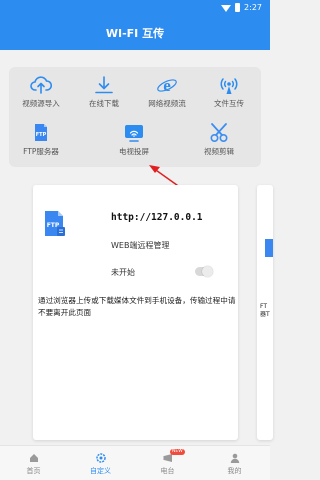  I want to click on file-transfer-icon, so click(229, 86).